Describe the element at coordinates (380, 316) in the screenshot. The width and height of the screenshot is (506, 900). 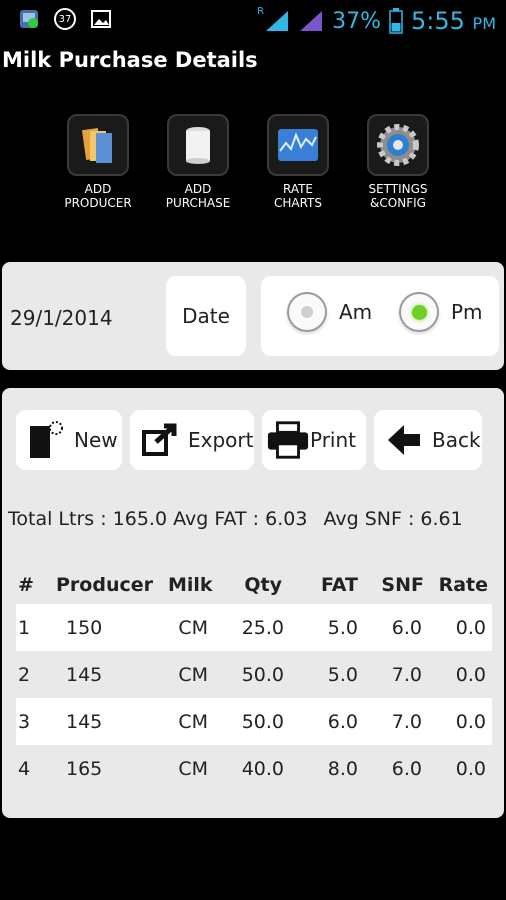
I see `shift-selector: Am Pm` at that location.